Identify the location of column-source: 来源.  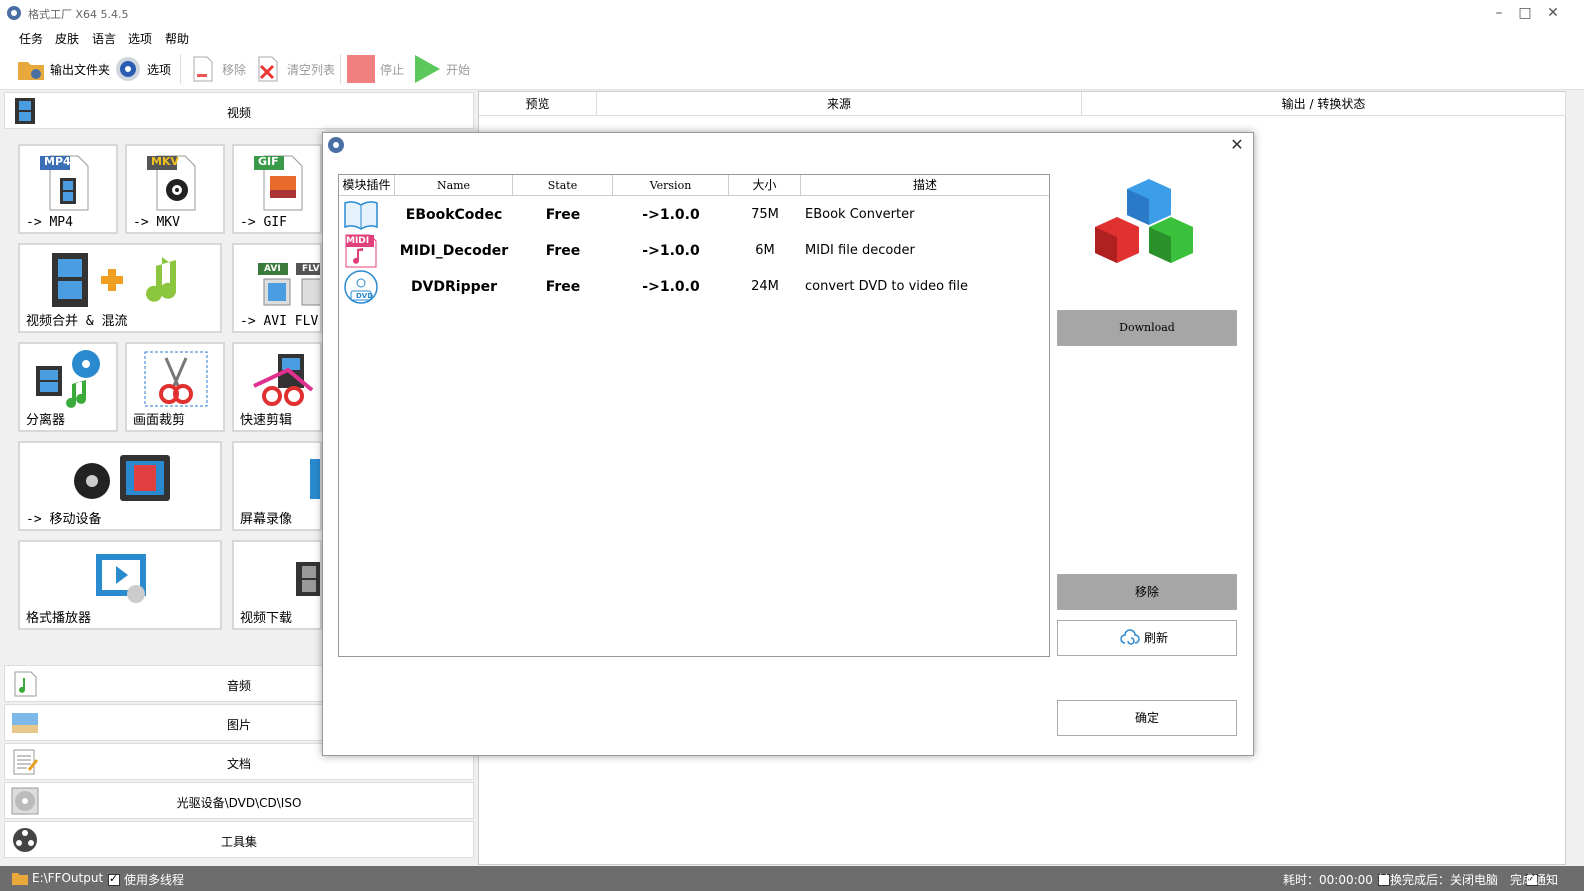
(839, 104).